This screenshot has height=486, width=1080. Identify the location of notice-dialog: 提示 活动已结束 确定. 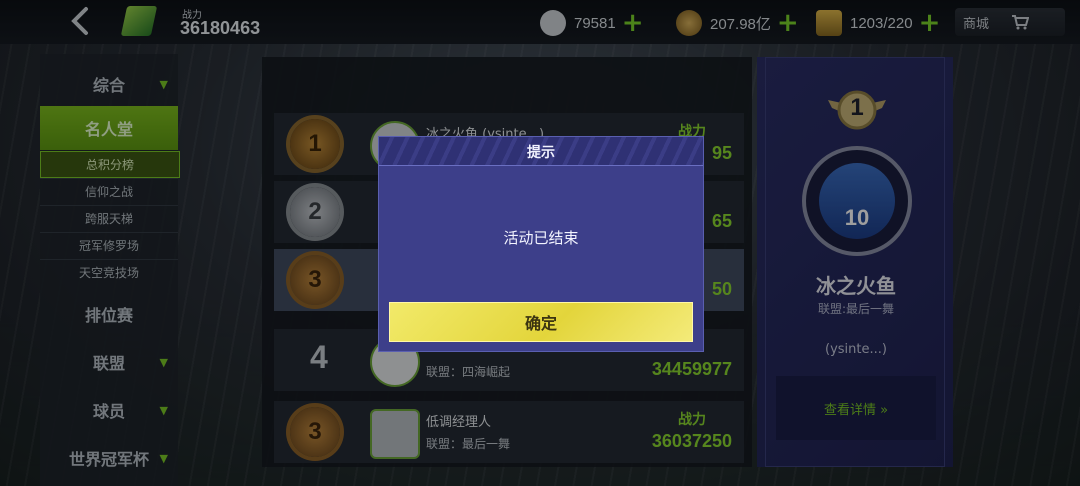
(541, 244).